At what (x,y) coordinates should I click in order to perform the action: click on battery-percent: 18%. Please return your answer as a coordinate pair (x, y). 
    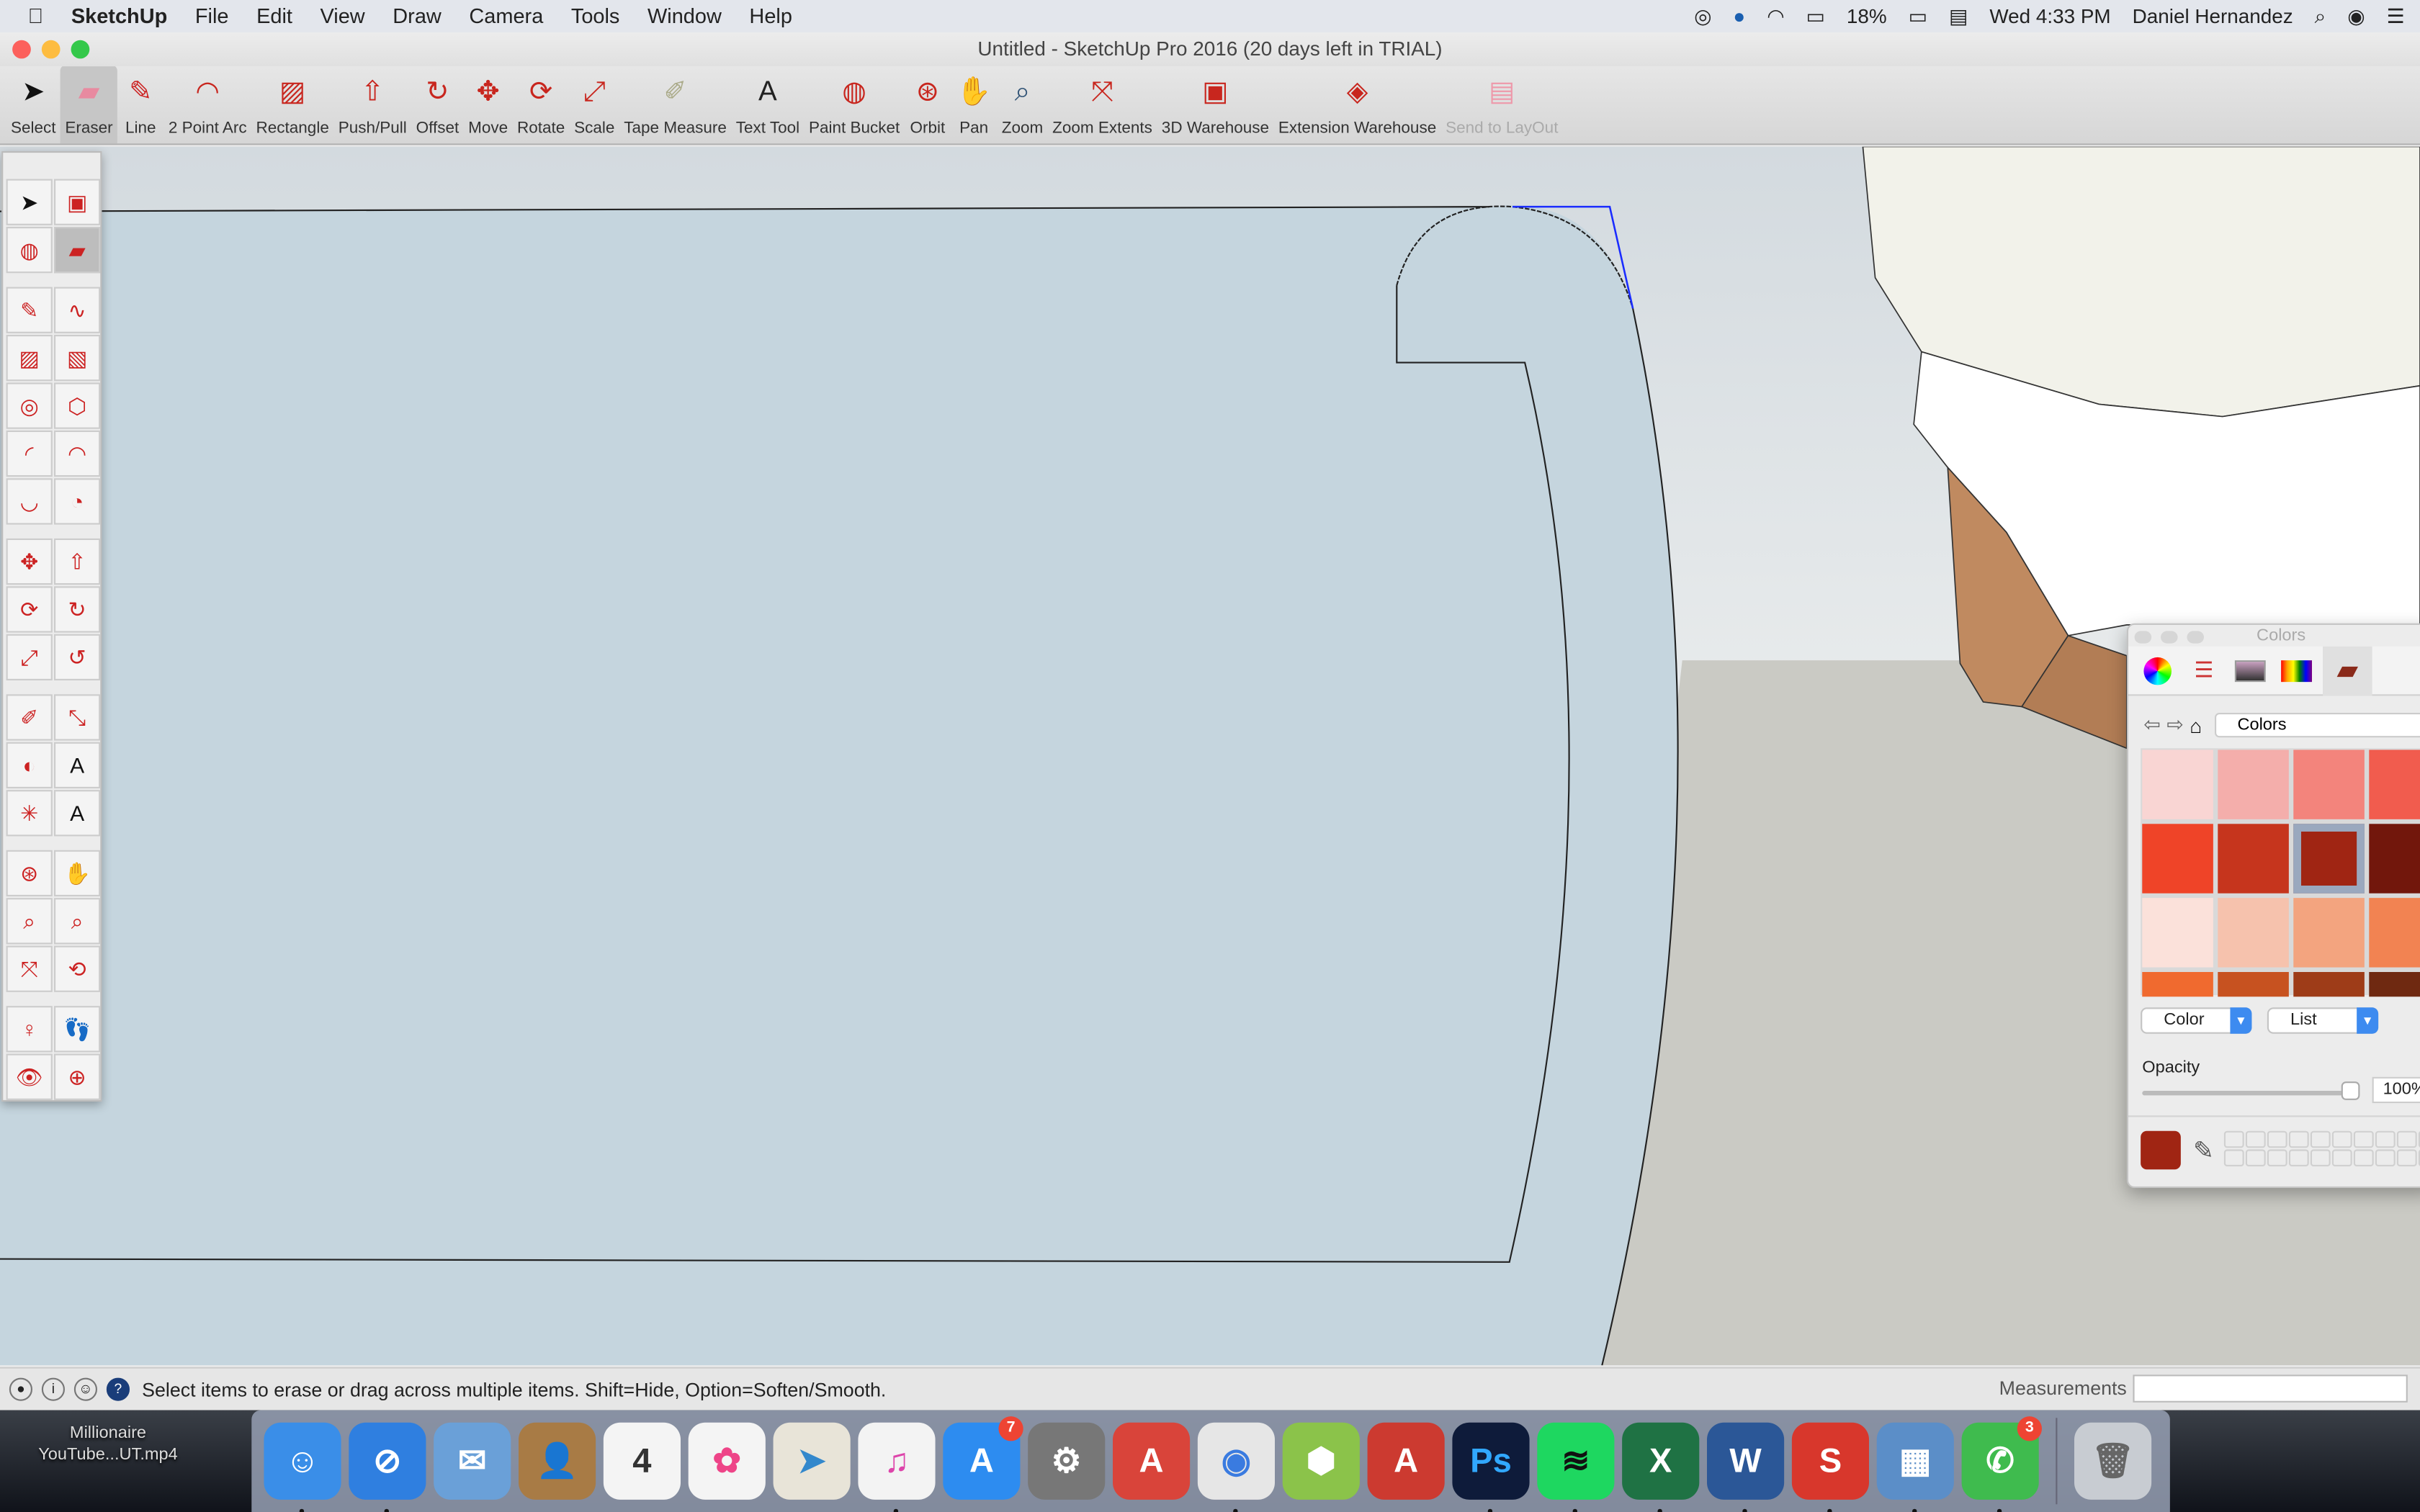
    Looking at the image, I should click on (1867, 15).